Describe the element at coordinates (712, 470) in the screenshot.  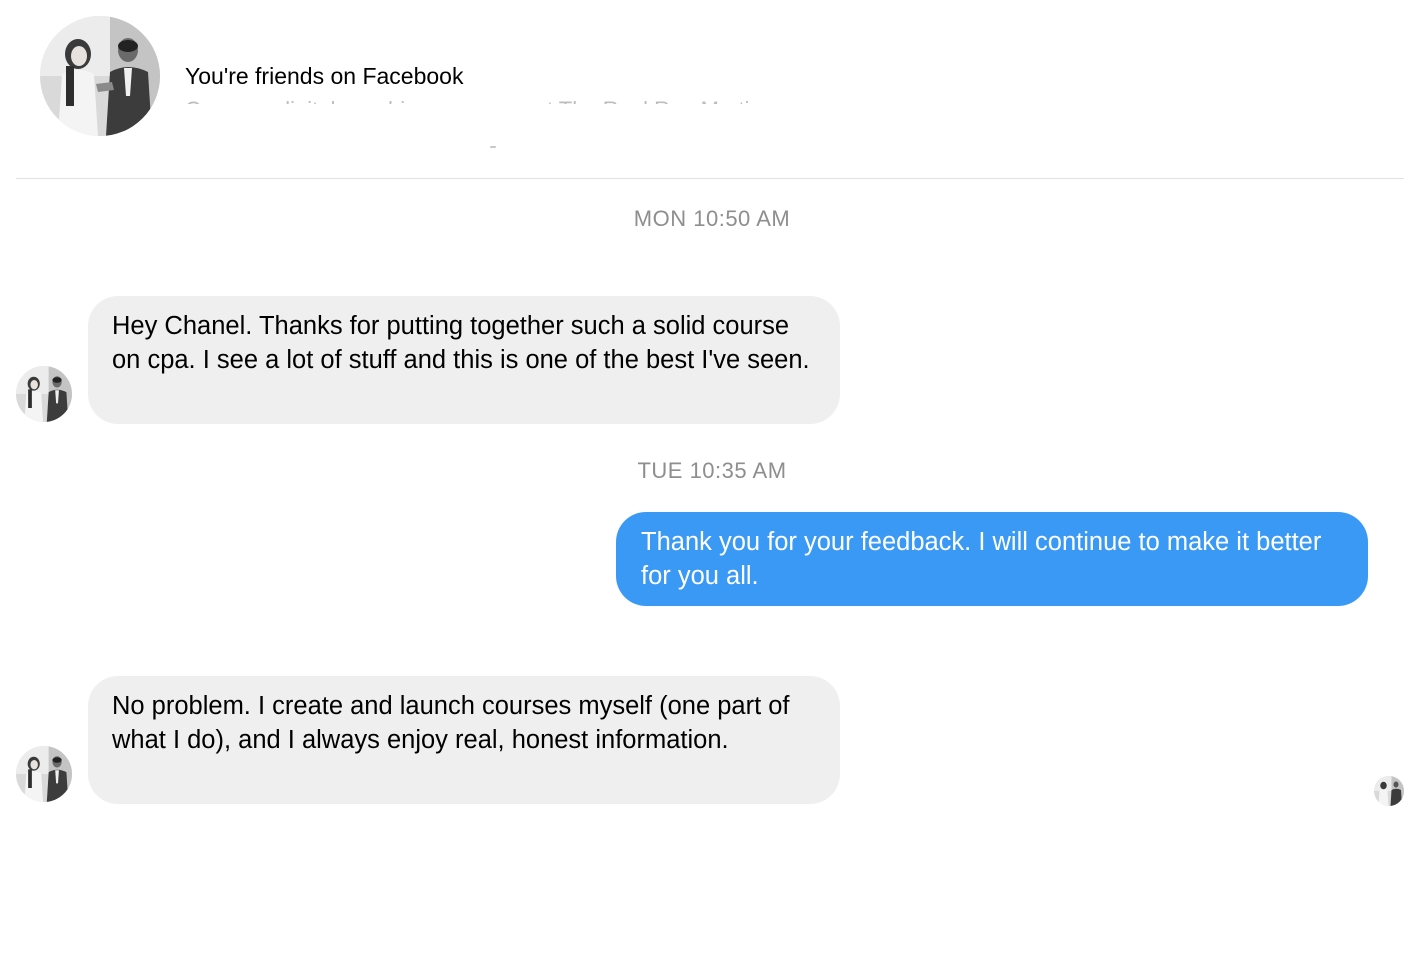
I see `timestamp: TUE 10:35 AM` at that location.